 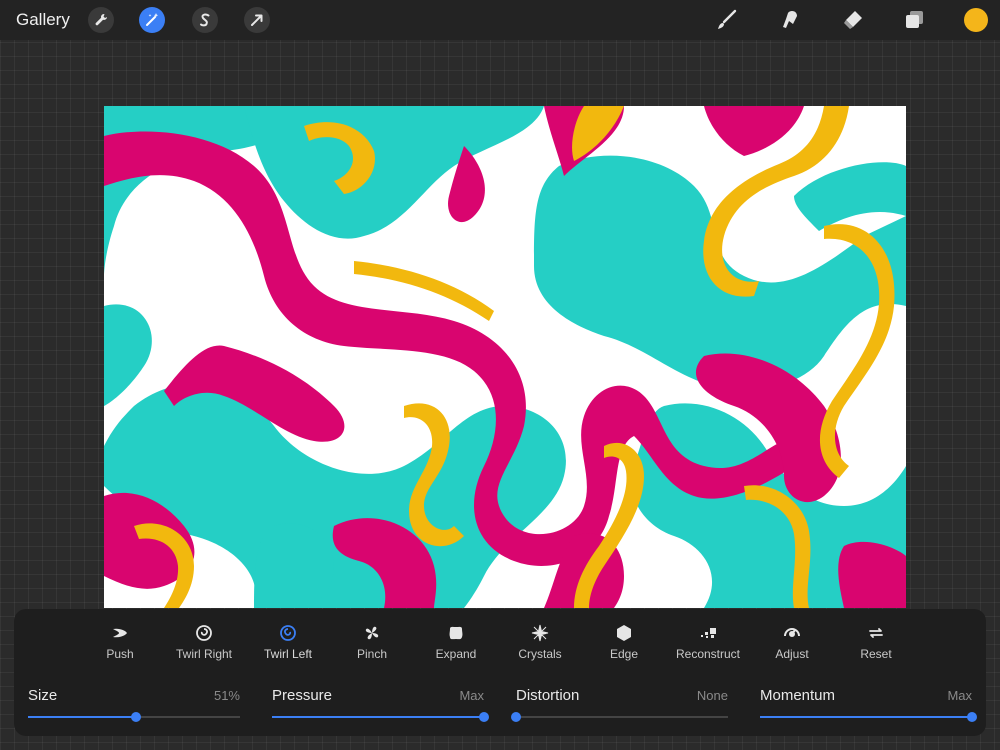 I want to click on liquify-mode-push: Push, so click(x=120, y=642).